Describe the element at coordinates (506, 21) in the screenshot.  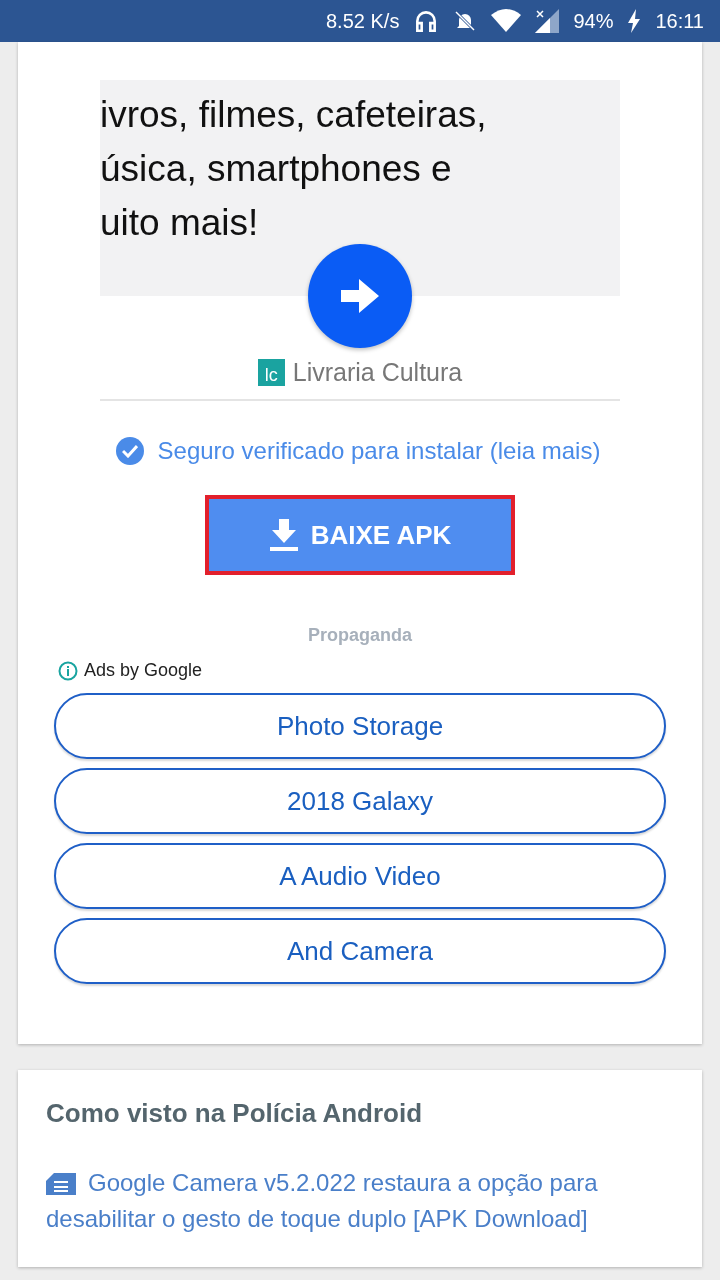
I see `wifi-icon` at that location.